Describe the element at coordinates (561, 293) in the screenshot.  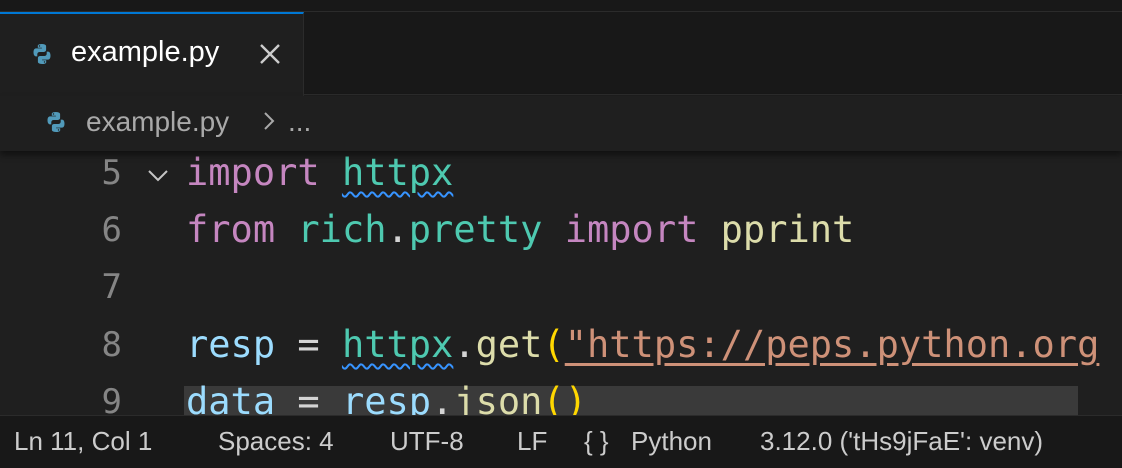
I see `code-line: 7` at that location.